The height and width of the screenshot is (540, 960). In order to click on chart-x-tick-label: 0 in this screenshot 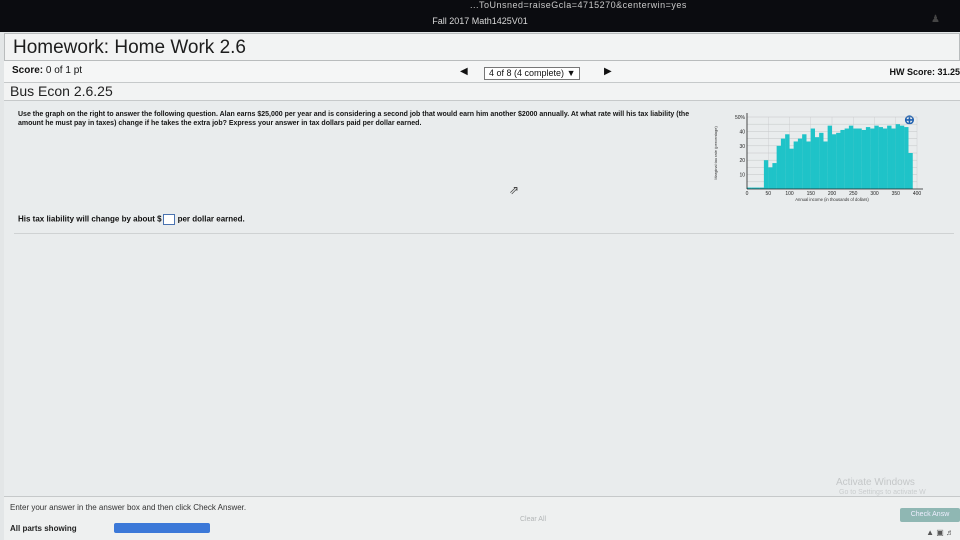, I will do `click(747, 194)`.